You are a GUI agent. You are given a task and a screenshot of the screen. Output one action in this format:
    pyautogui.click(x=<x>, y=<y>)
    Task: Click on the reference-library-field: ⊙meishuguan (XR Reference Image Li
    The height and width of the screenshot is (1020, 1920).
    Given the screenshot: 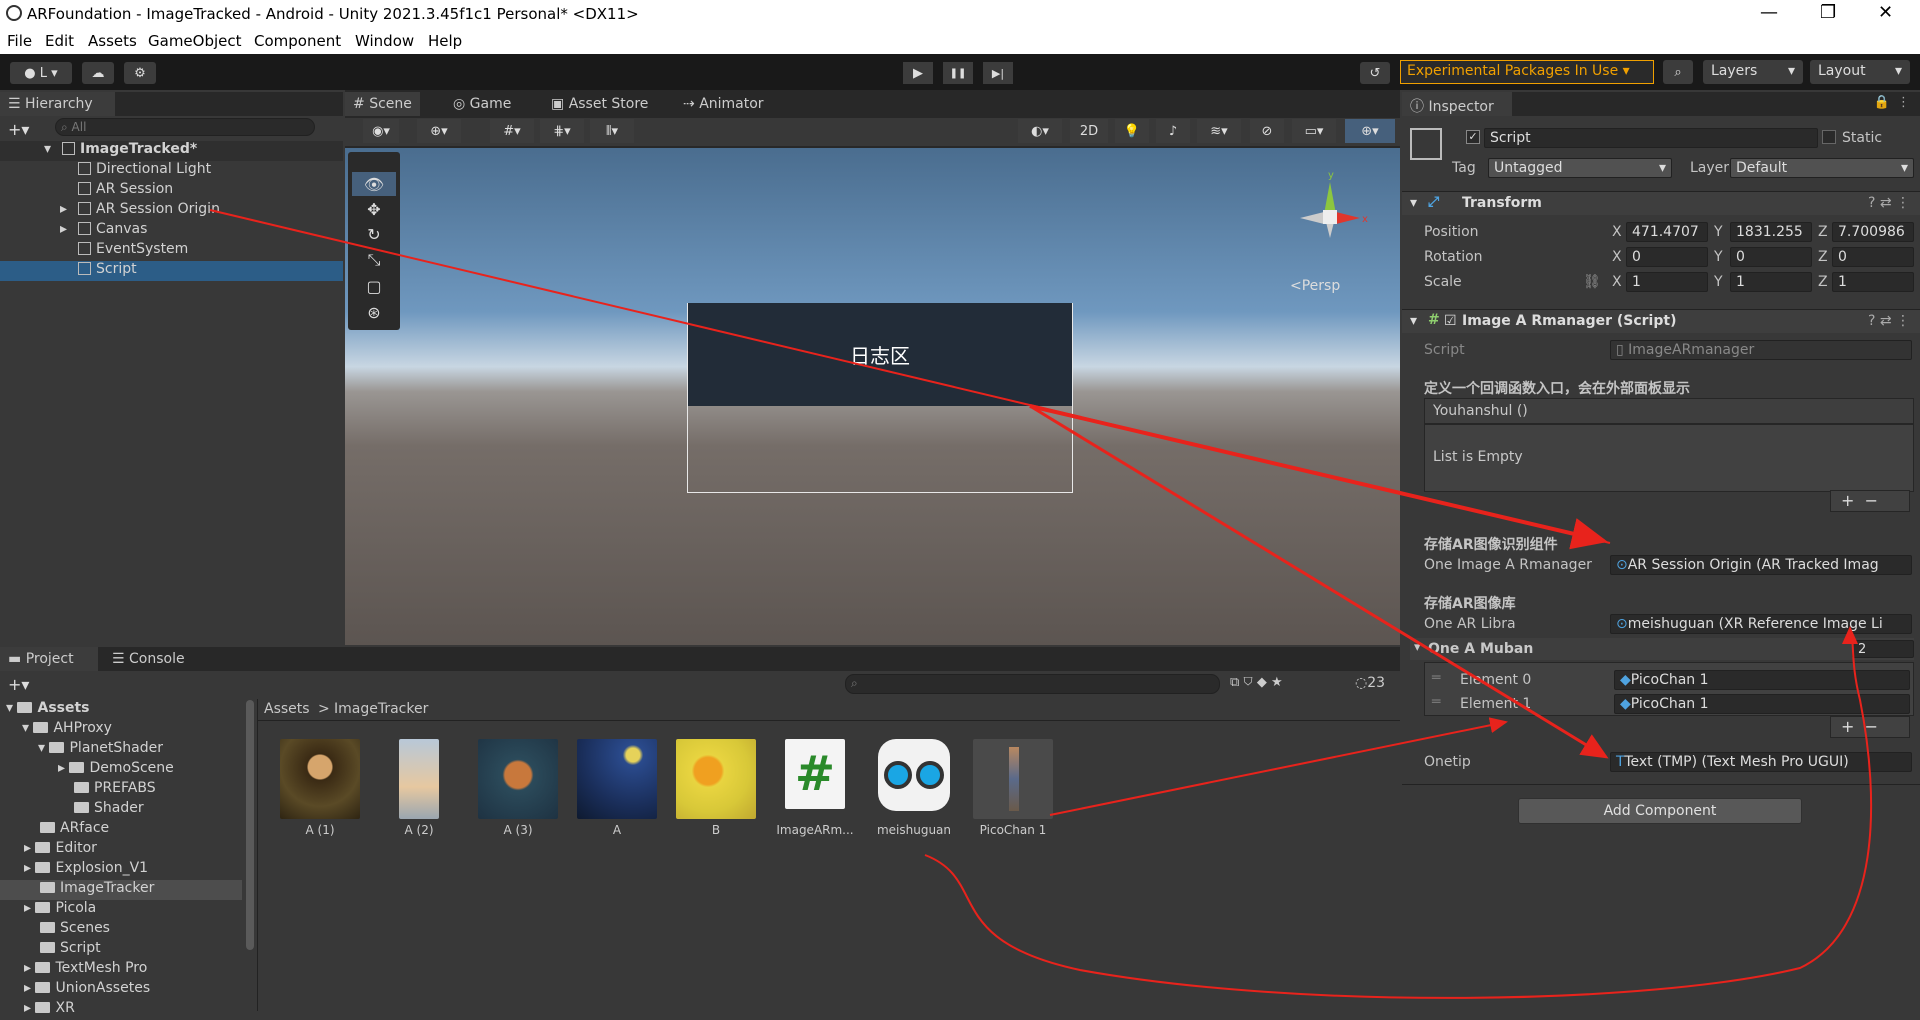 What is the action you would take?
    pyautogui.click(x=1761, y=624)
    